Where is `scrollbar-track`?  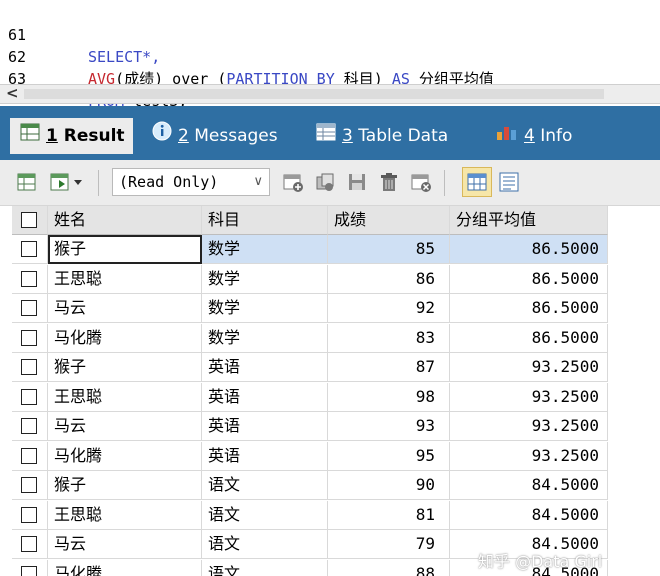 scrollbar-track is located at coordinates (314, 94).